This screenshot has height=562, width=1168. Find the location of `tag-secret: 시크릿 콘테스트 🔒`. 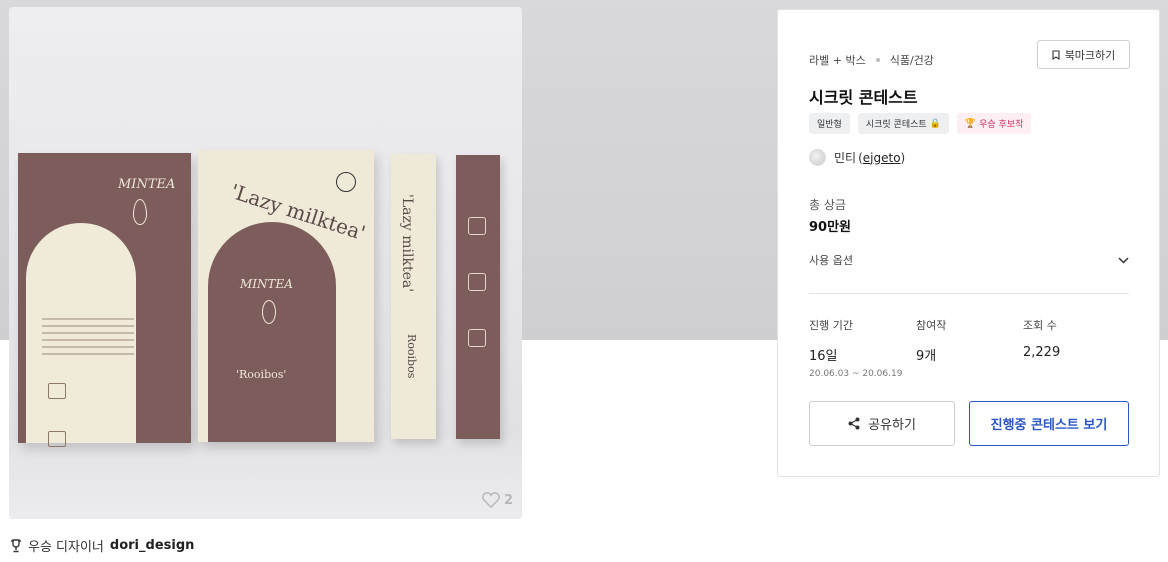

tag-secret: 시크릿 콘테스트 🔒 is located at coordinates (903, 123).